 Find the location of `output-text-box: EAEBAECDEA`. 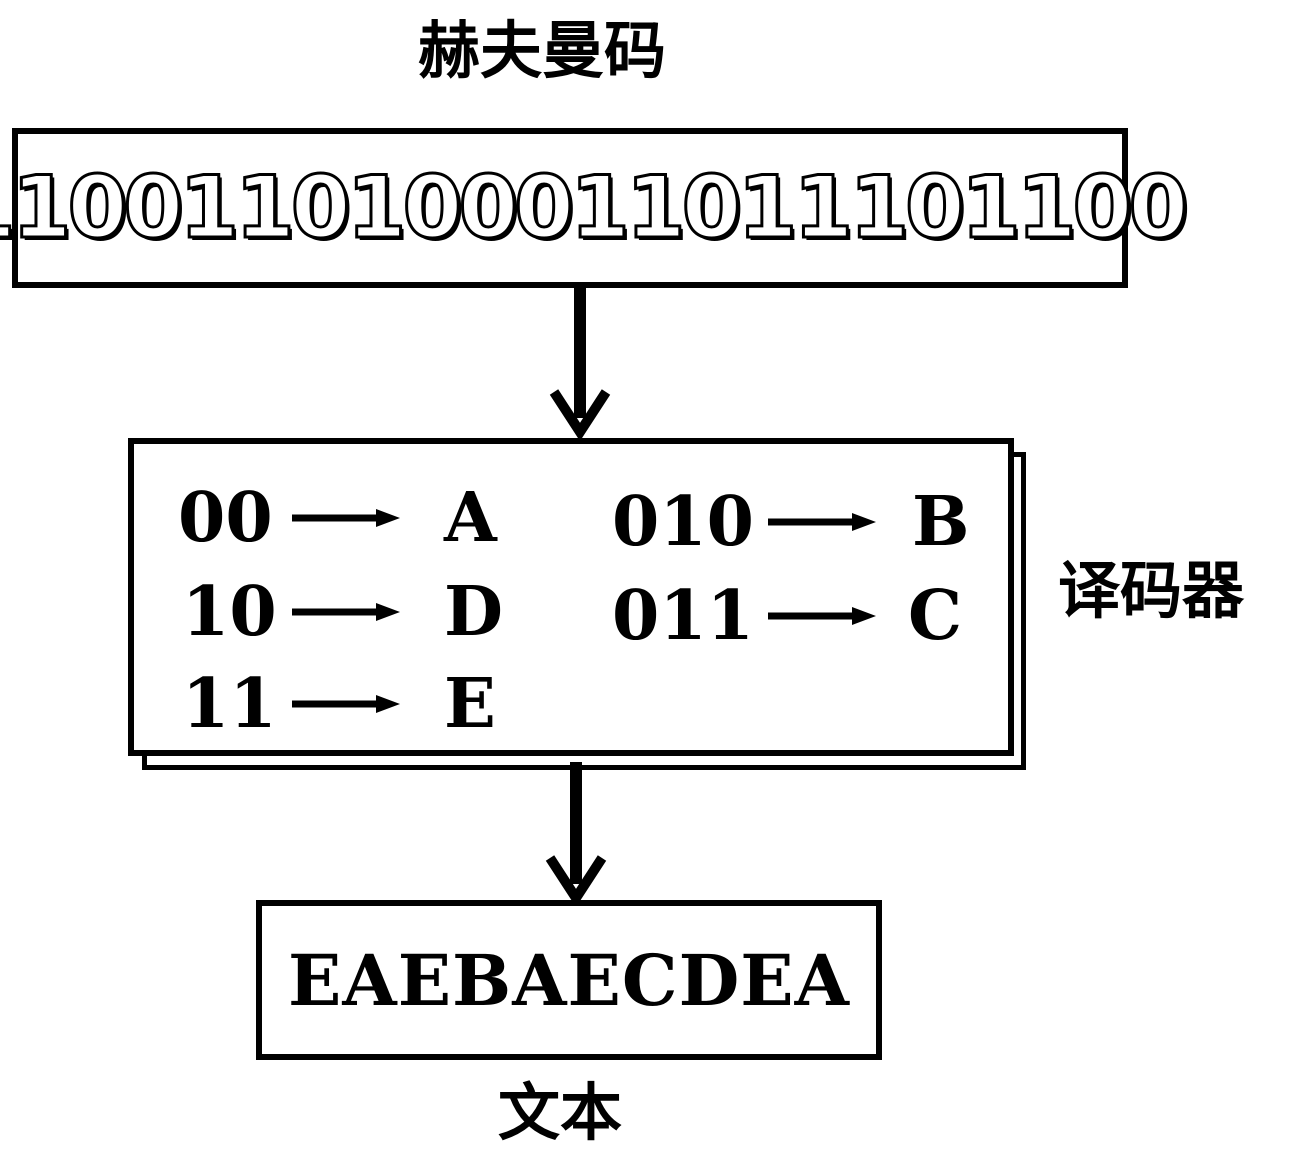

output-text-box: EAEBAECDEA is located at coordinates (569, 980).